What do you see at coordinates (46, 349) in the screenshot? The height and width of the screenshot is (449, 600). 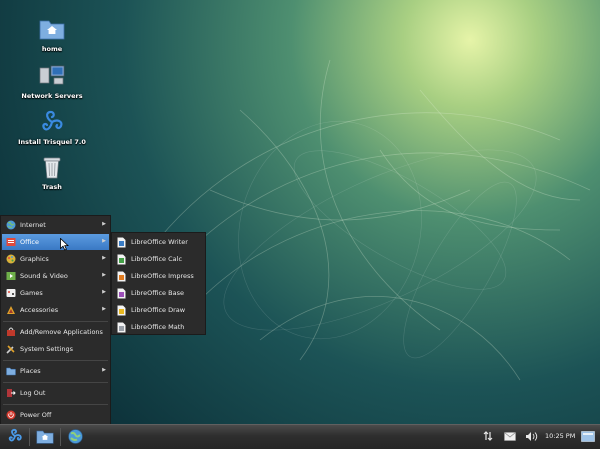 I see `menu-item-label: System Settings` at bounding box center [46, 349].